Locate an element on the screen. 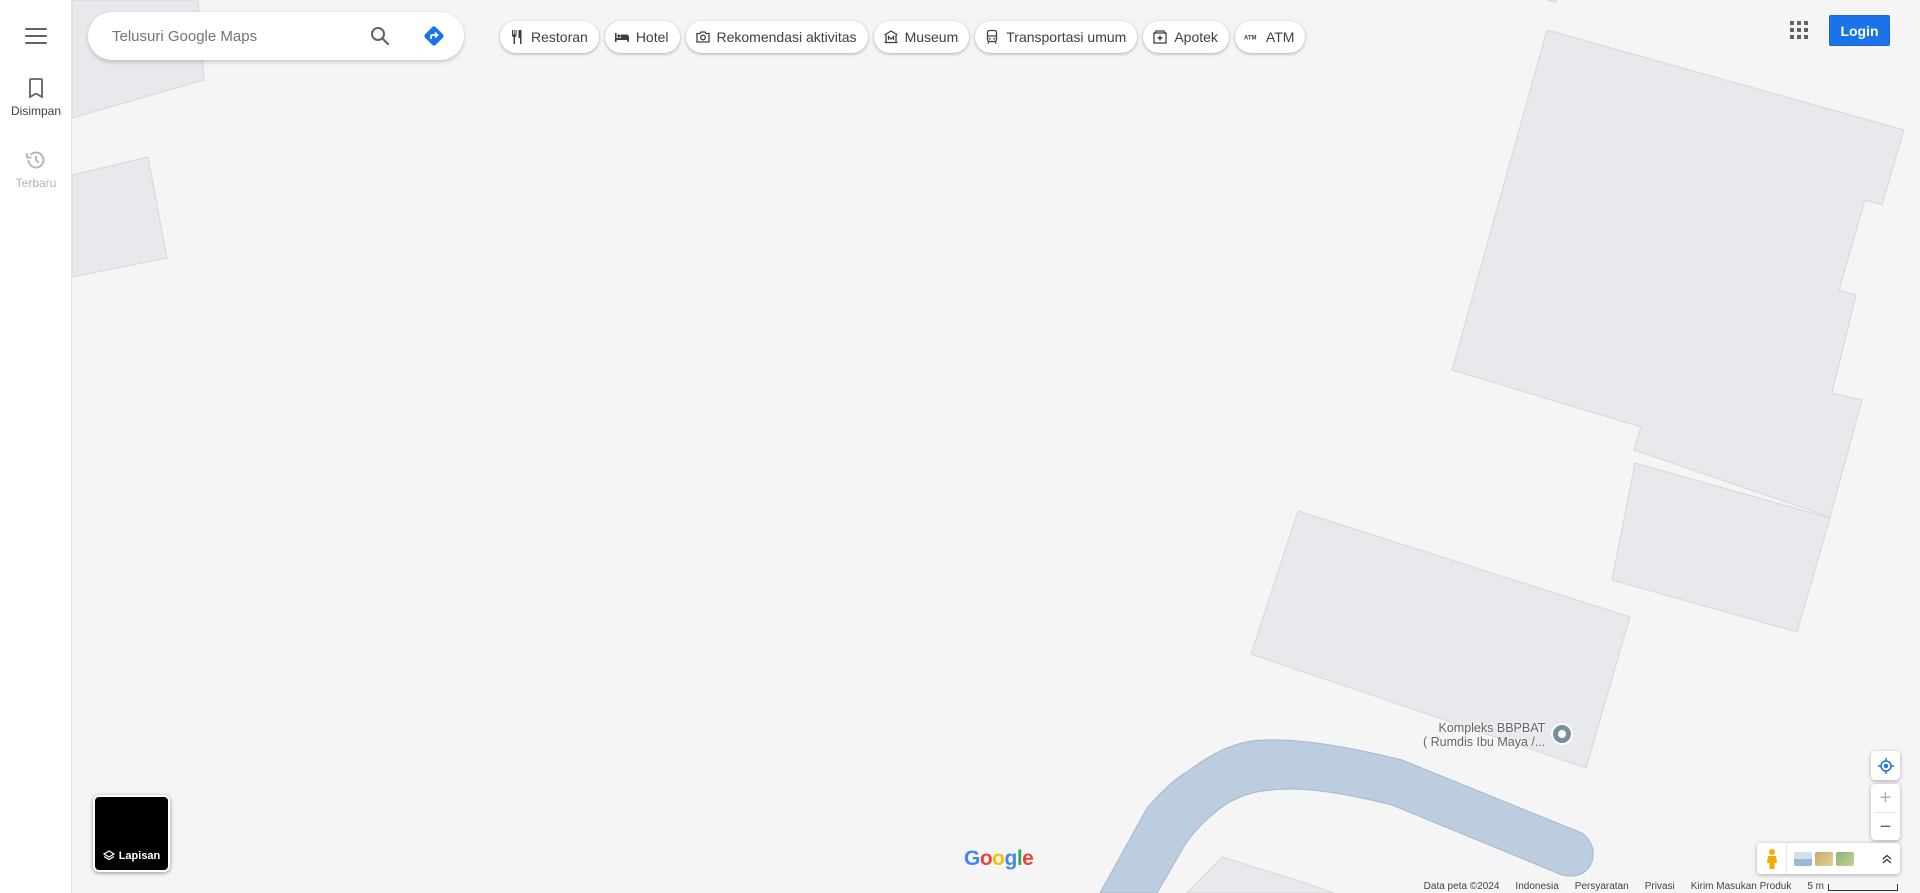 This screenshot has height=893, width=1920. restaurant-icon is located at coordinates (516, 37).